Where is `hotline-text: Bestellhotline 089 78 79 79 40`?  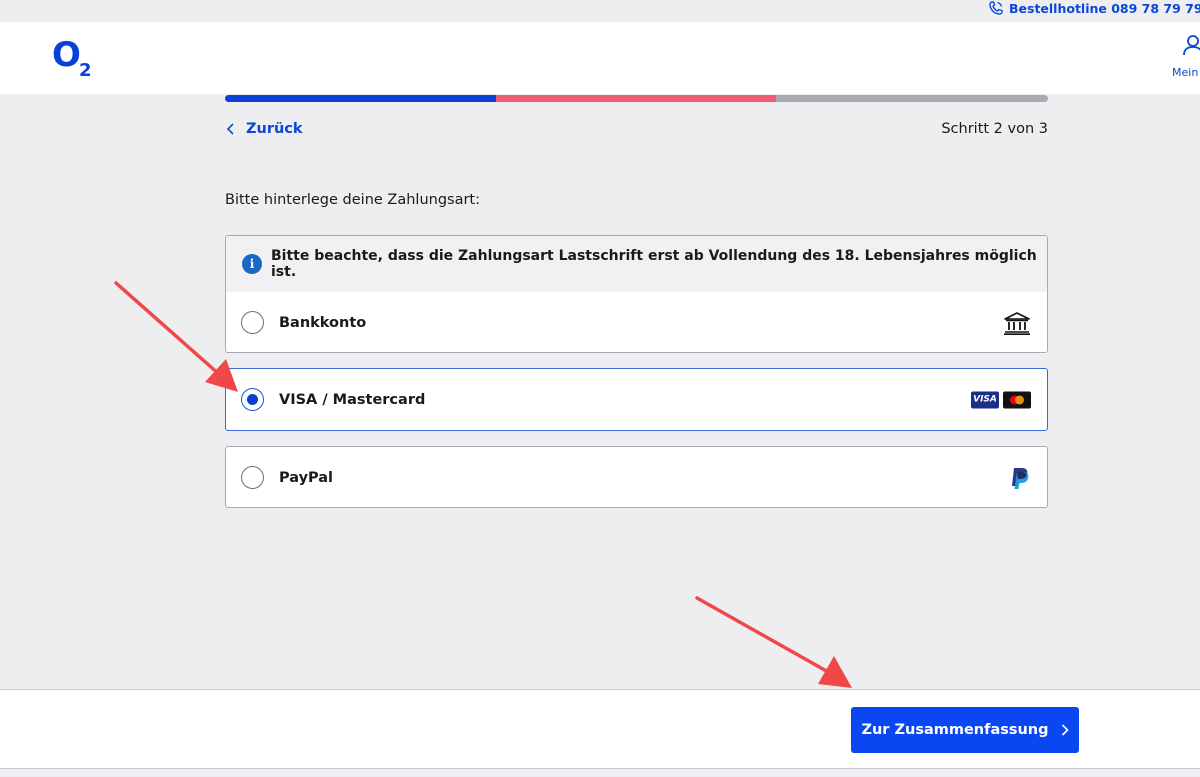 hotline-text: Bestellhotline 089 78 79 79 40 is located at coordinates (1104, 8).